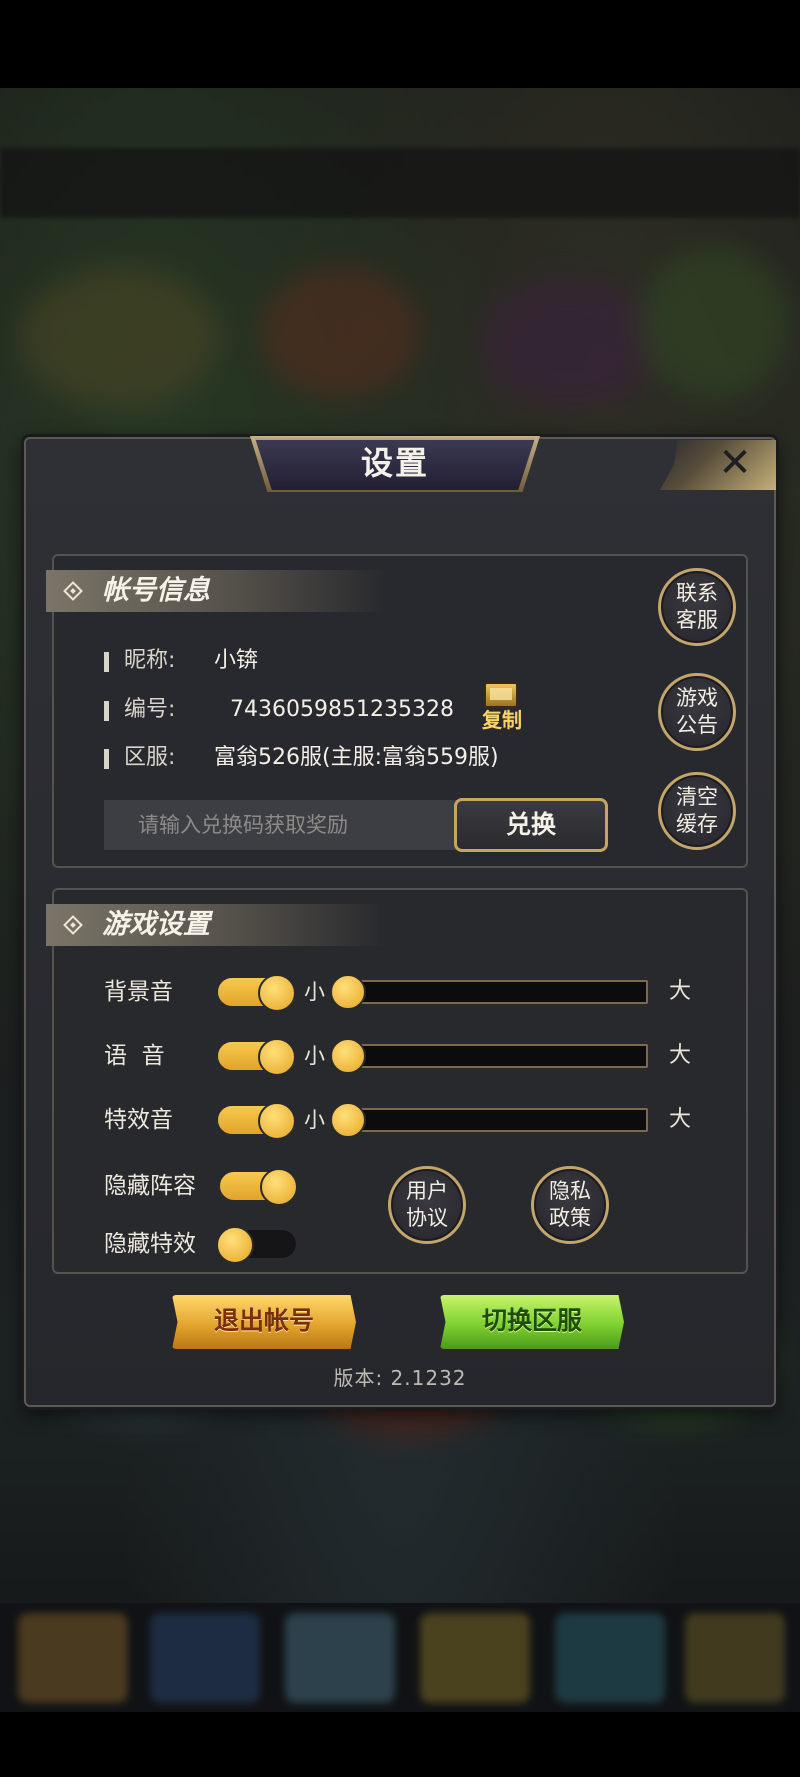 This screenshot has width=800, height=1777. What do you see at coordinates (697, 607) in the screenshot?
I see `contact-support-button: 联系 客服` at bounding box center [697, 607].